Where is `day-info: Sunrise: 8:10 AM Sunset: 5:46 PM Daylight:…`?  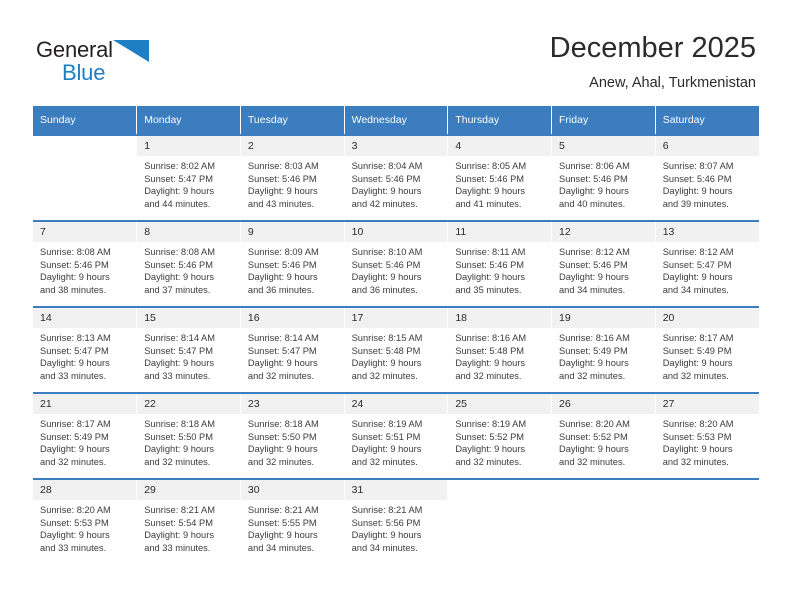
day-info: Sunrise: 8:10 AM Sunset: 5:46 PM Daylight:… is located at coordinates (396, 270).